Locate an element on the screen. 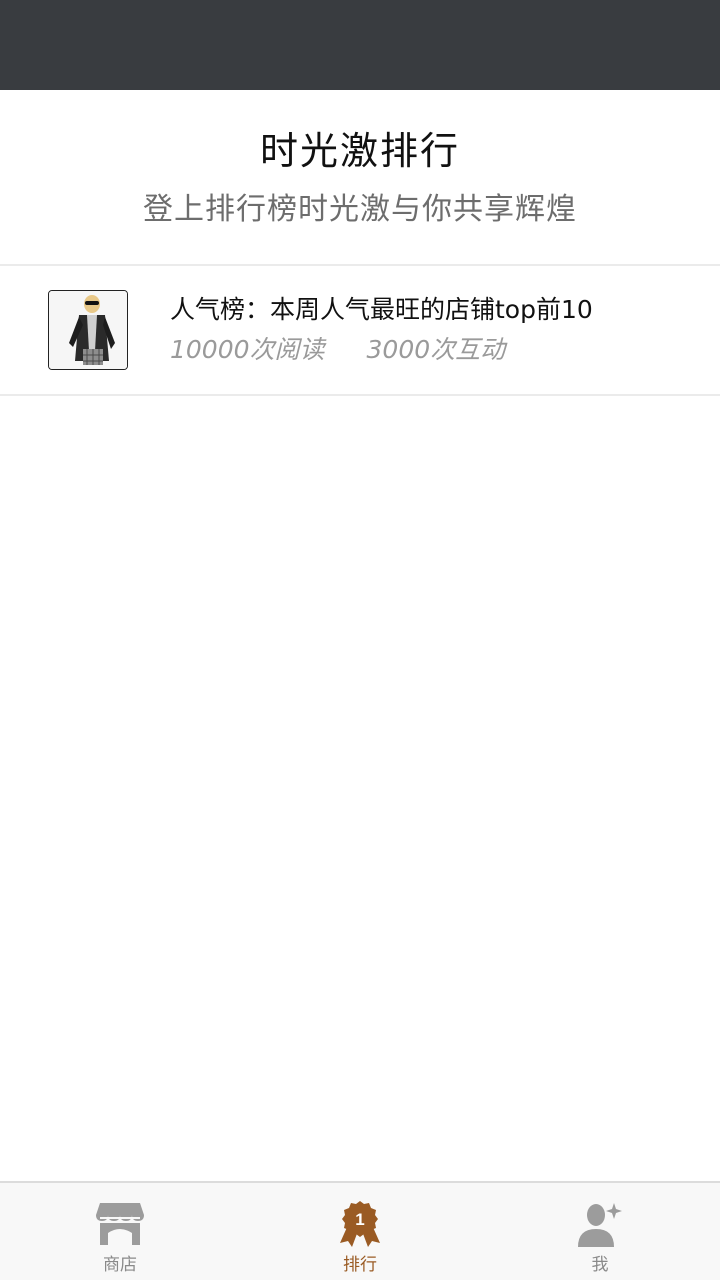 This screenshot has height=1280, width=720. bottom-tab-bar: 商店 1 排行 我 is located at coordinates (360, 1230).